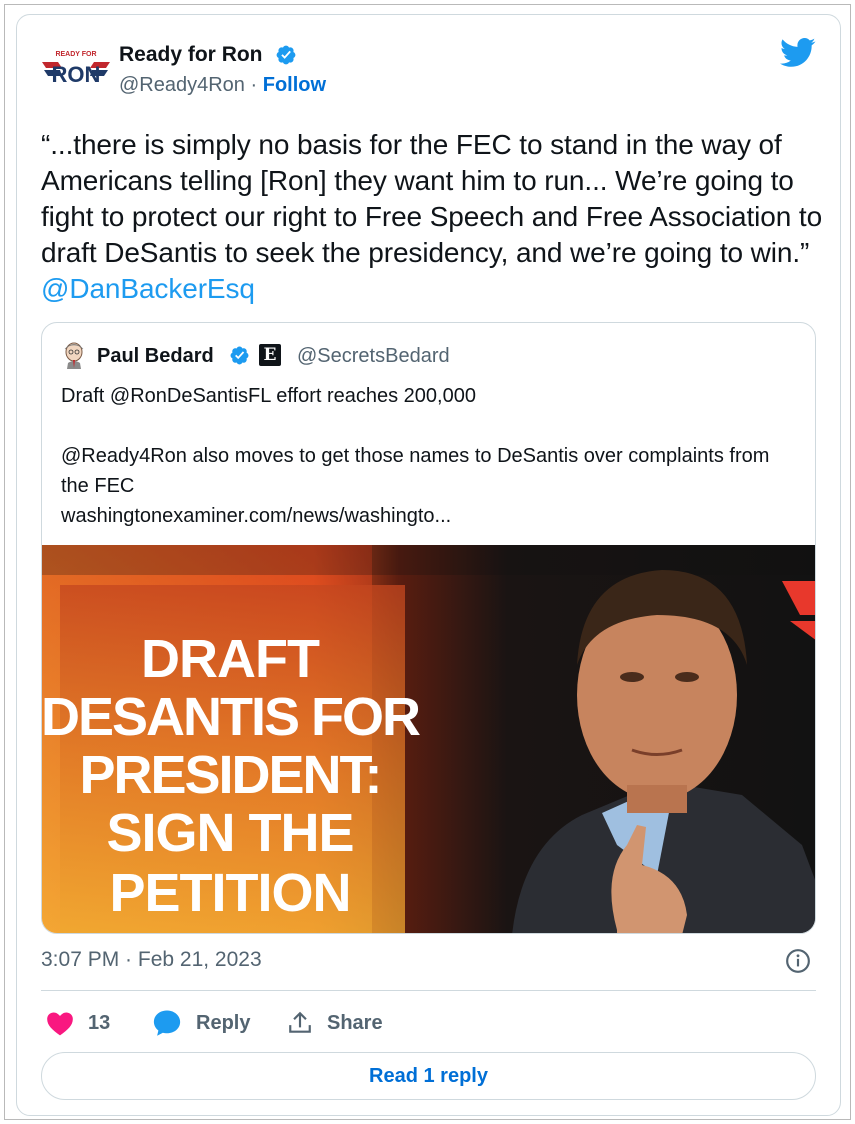  Describe the element at coordinates (270, 355) in the screenshot. I see `publisher-affiliation-icon: E` at that location.